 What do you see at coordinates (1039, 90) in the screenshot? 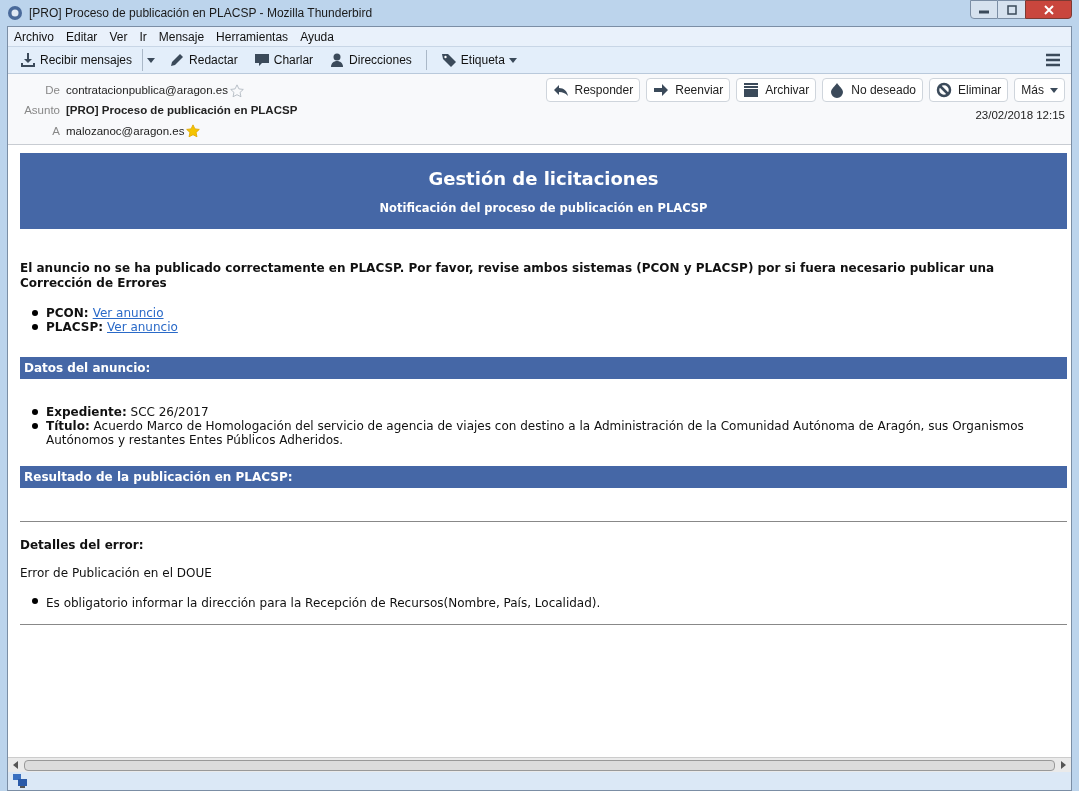
I see `action-button: Más` at bounding box center [1039, 90].